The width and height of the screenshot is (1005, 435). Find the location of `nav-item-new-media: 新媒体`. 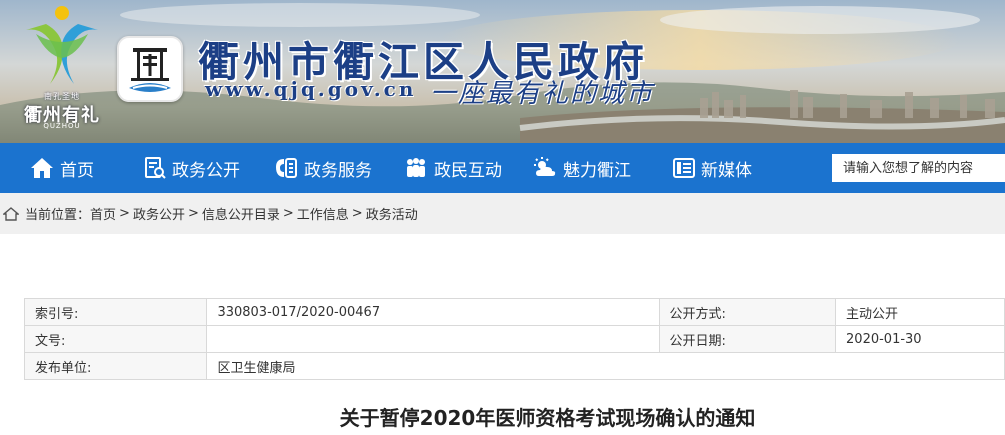

nav-item-new-media: 新媒体 is located at coordinates (712, 168).